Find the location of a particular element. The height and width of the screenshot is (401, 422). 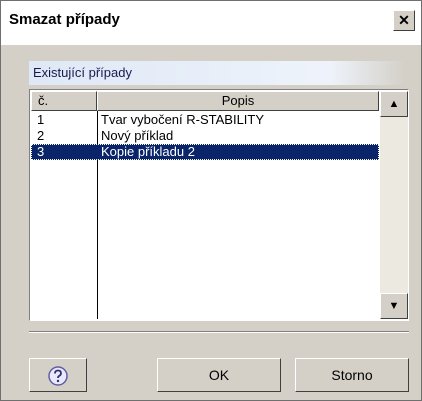

close-button: ✕ is located at coordinates (404, 20).